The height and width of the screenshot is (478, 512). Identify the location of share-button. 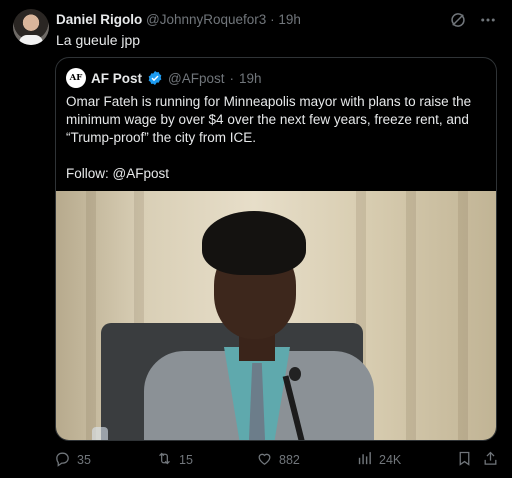
(490, 460).